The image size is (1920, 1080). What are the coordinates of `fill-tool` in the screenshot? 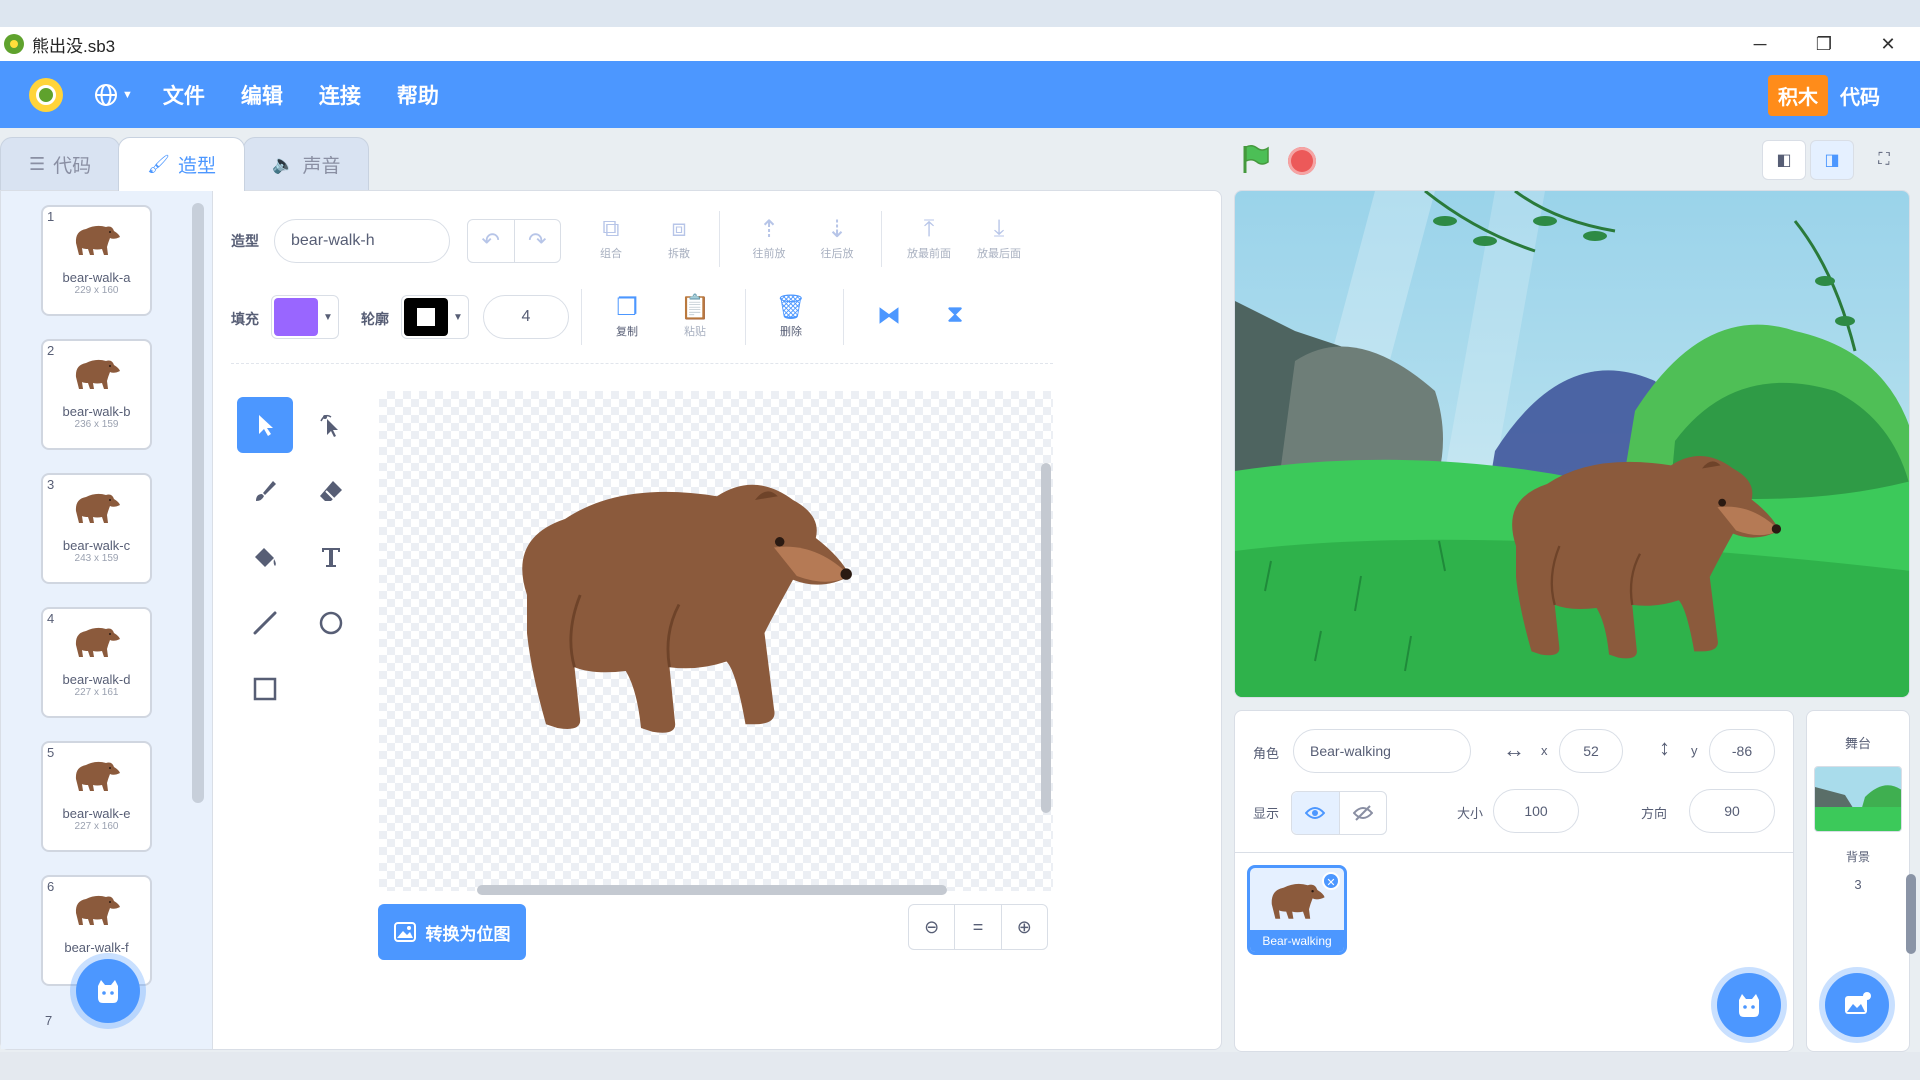 It's located at (265, 557).